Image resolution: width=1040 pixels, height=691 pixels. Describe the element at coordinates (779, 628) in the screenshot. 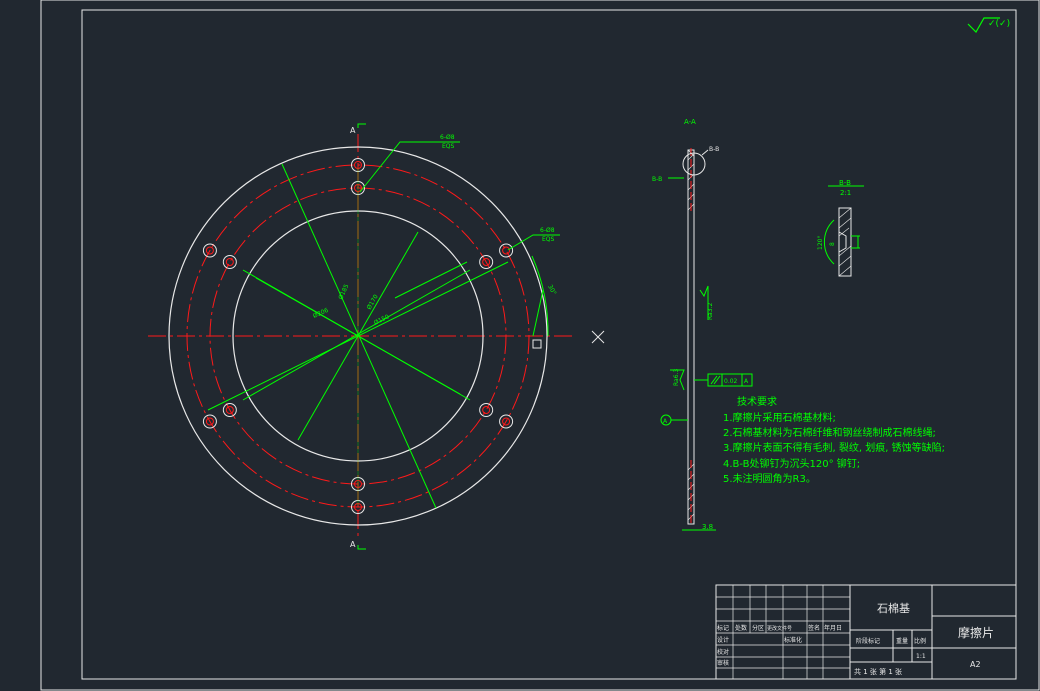

I see `tb-col-label: 更改文件号` at that location.